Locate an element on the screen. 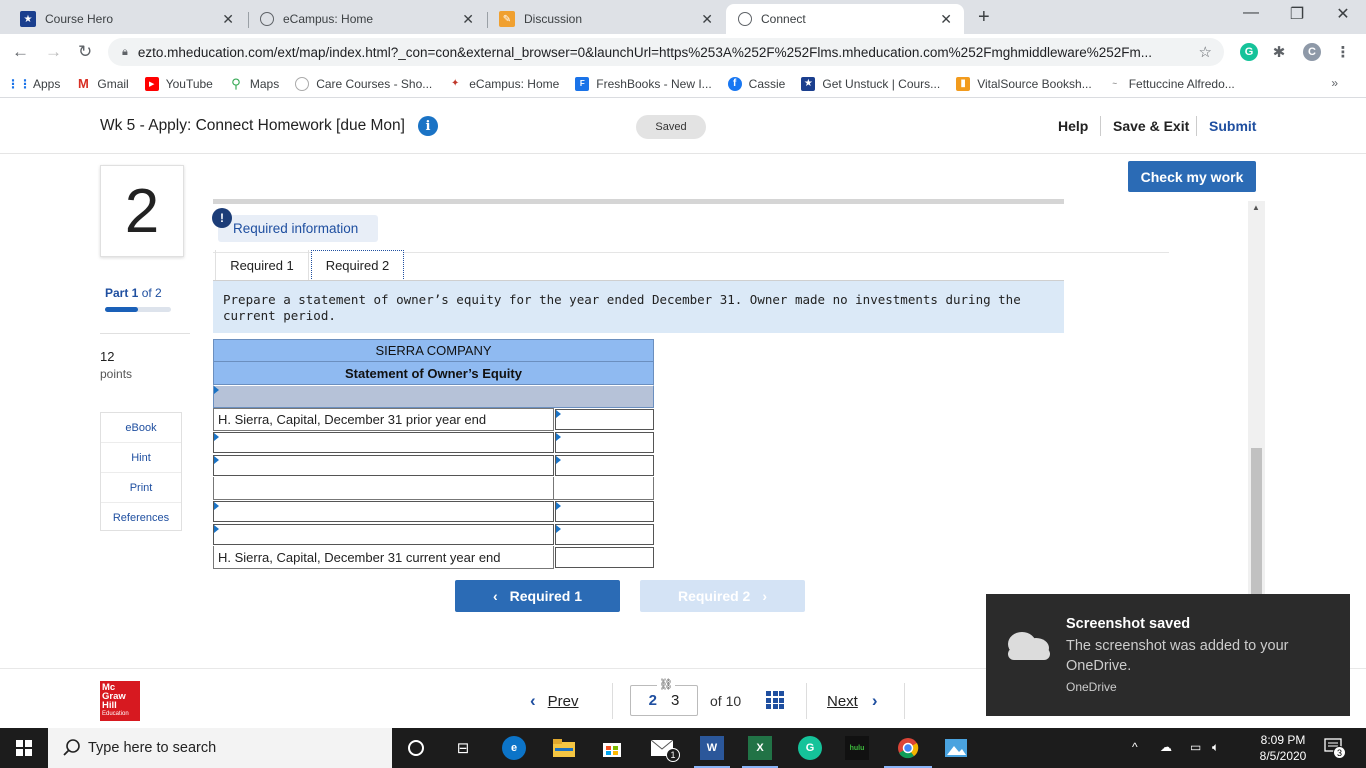  chevron-left-icon: ‹ is located at coordinates (495, 596).